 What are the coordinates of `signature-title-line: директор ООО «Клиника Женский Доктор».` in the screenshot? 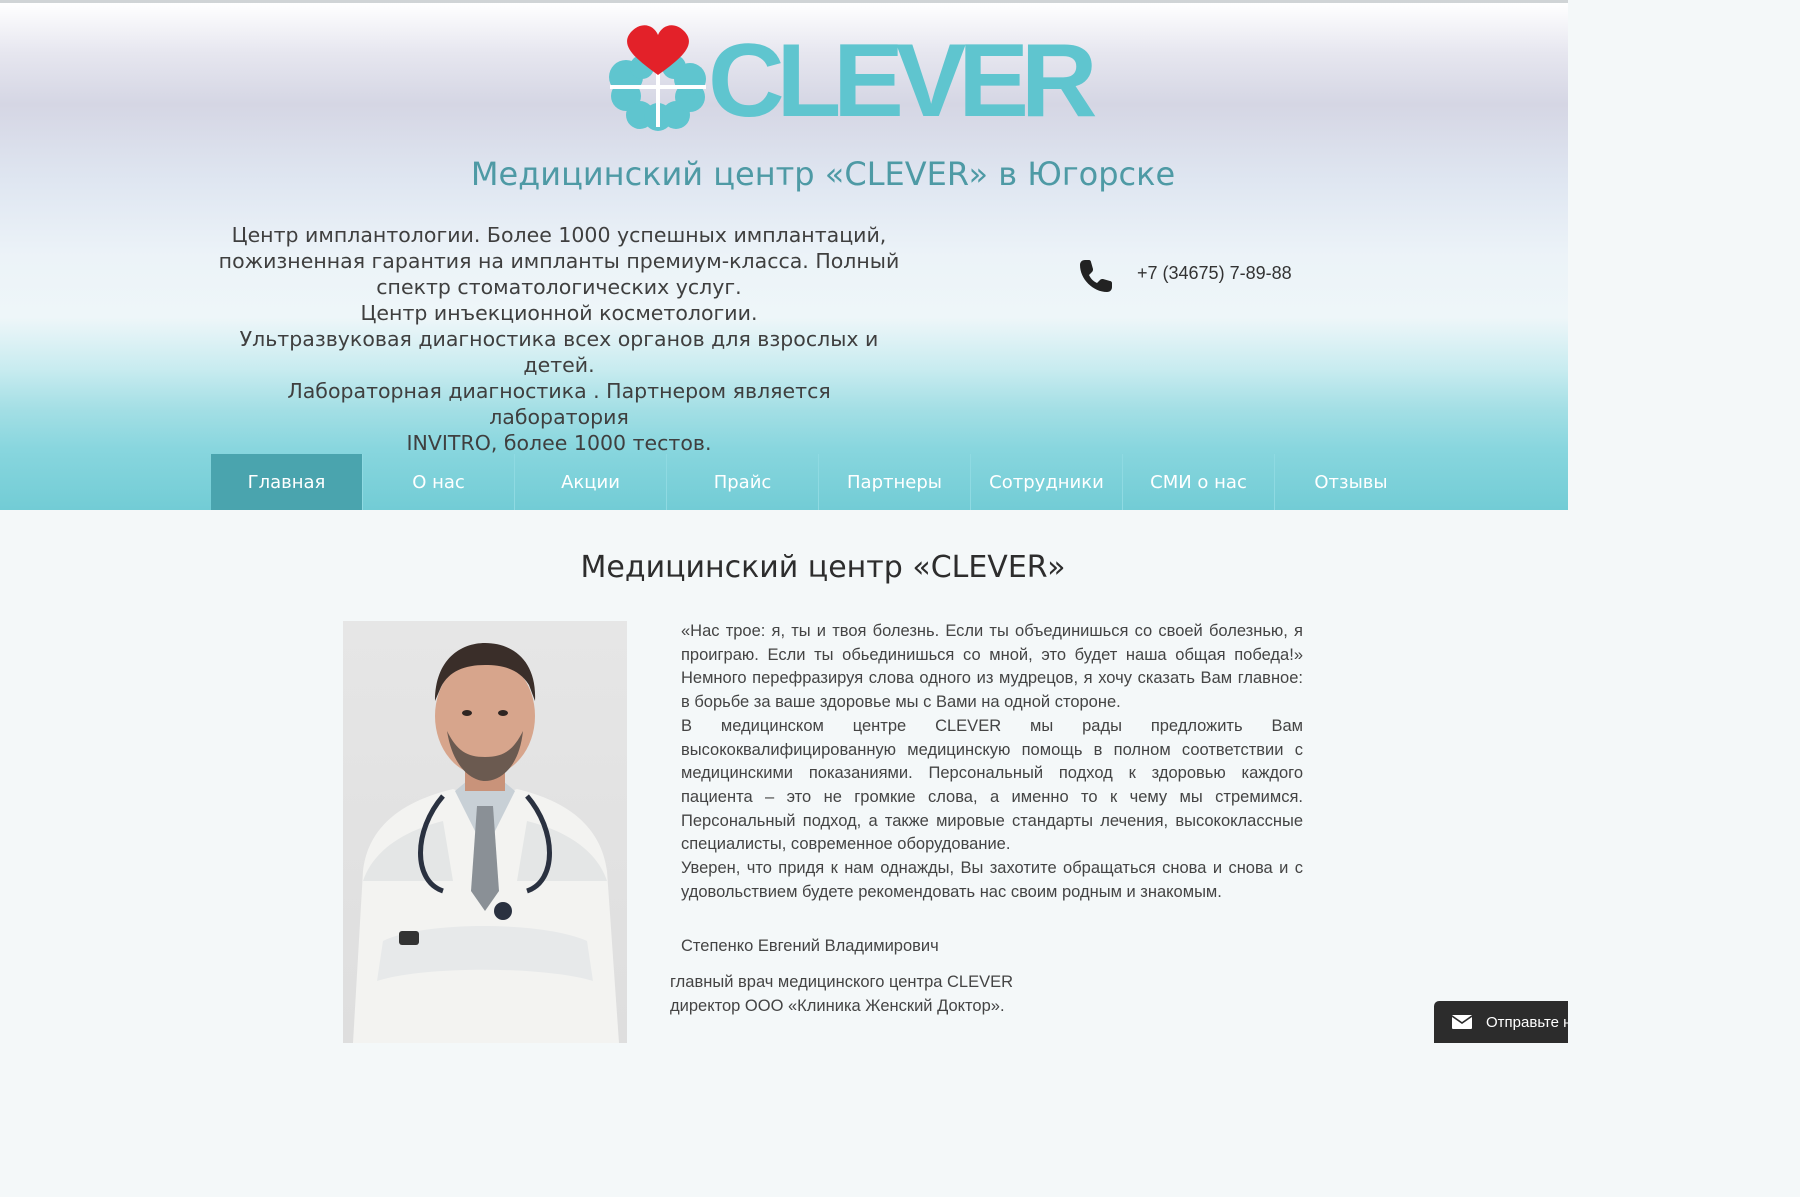 It's located at (837, 1005).